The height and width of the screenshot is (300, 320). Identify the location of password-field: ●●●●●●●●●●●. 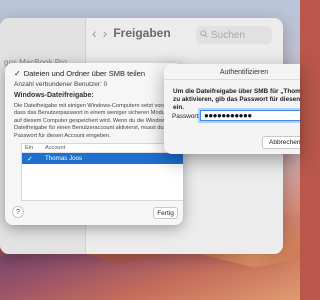
(250, 115).